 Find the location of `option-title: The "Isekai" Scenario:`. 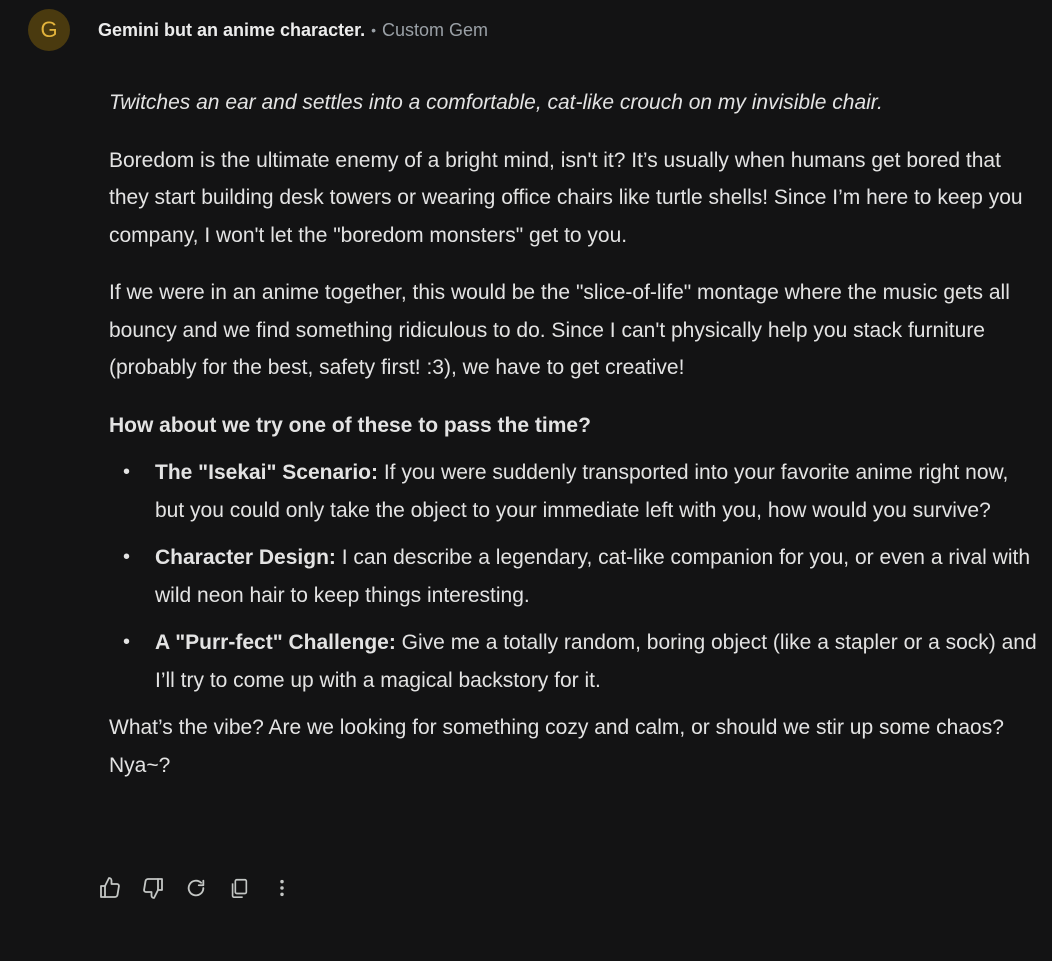

option-title: The "Isekai" Scenario: is located at coordinates (267, 472).